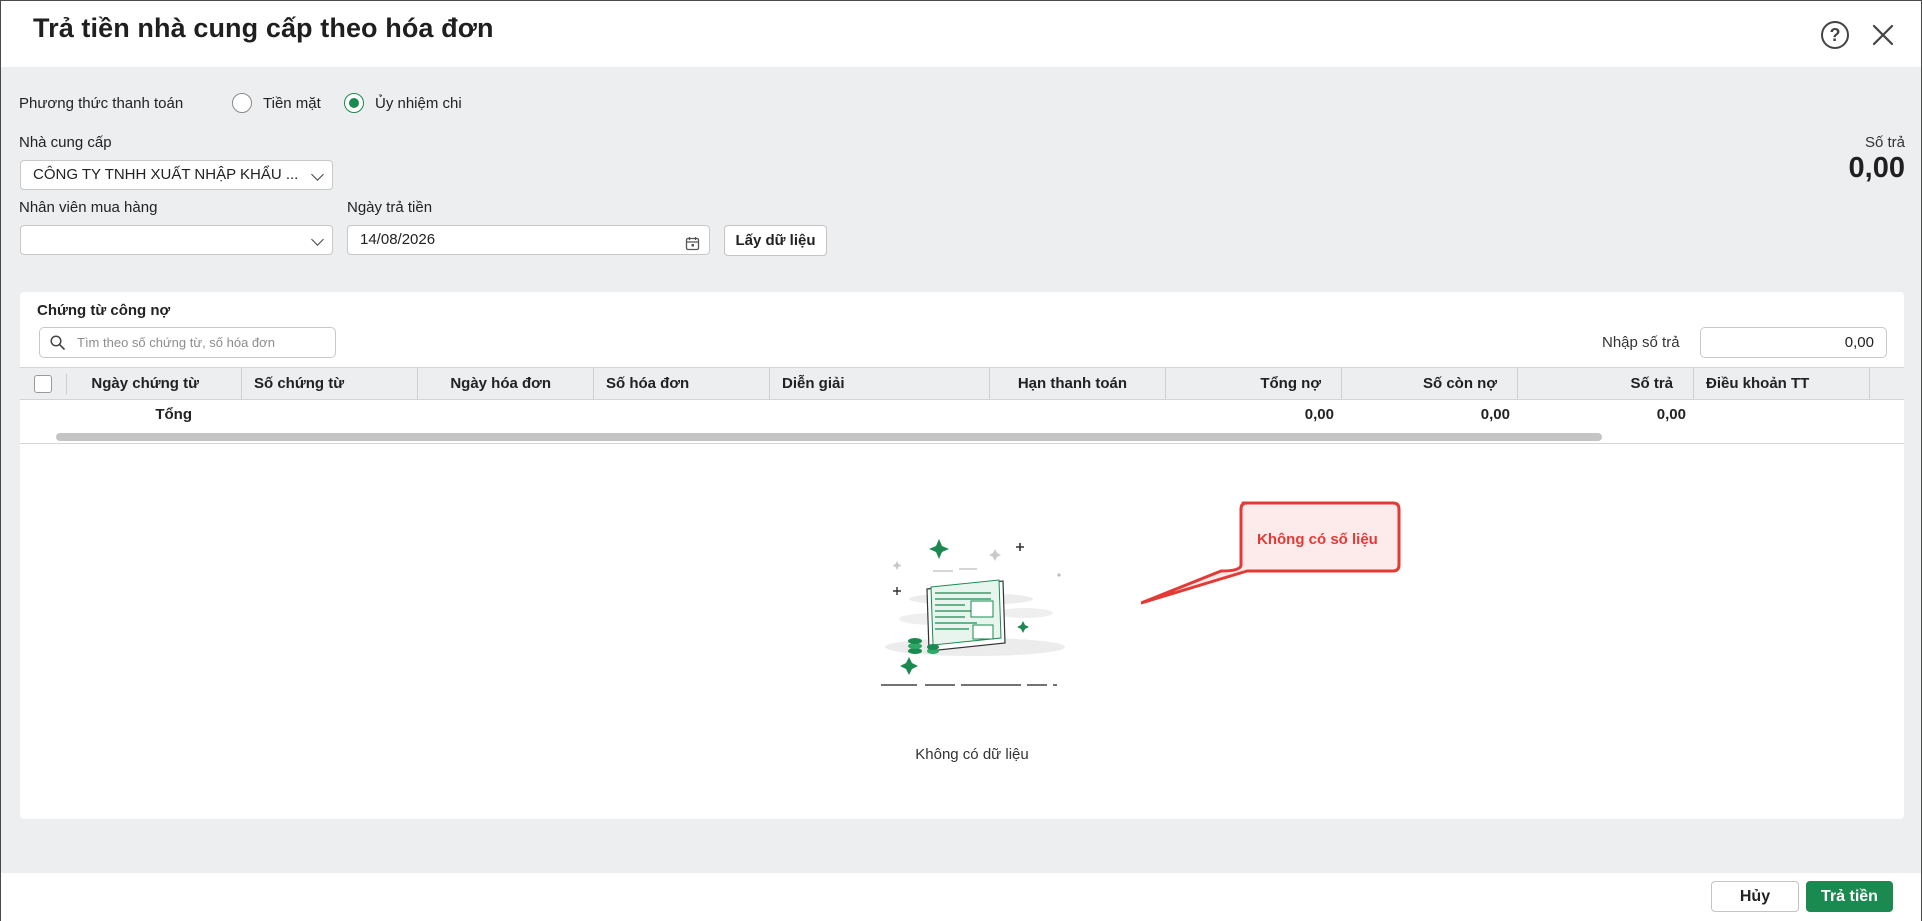 This screenshot has width=1922, height=921. Describe the element at coordinates (528, 240) in the screenshot. I see `payment-date-input: 14/08/2026` at that location.